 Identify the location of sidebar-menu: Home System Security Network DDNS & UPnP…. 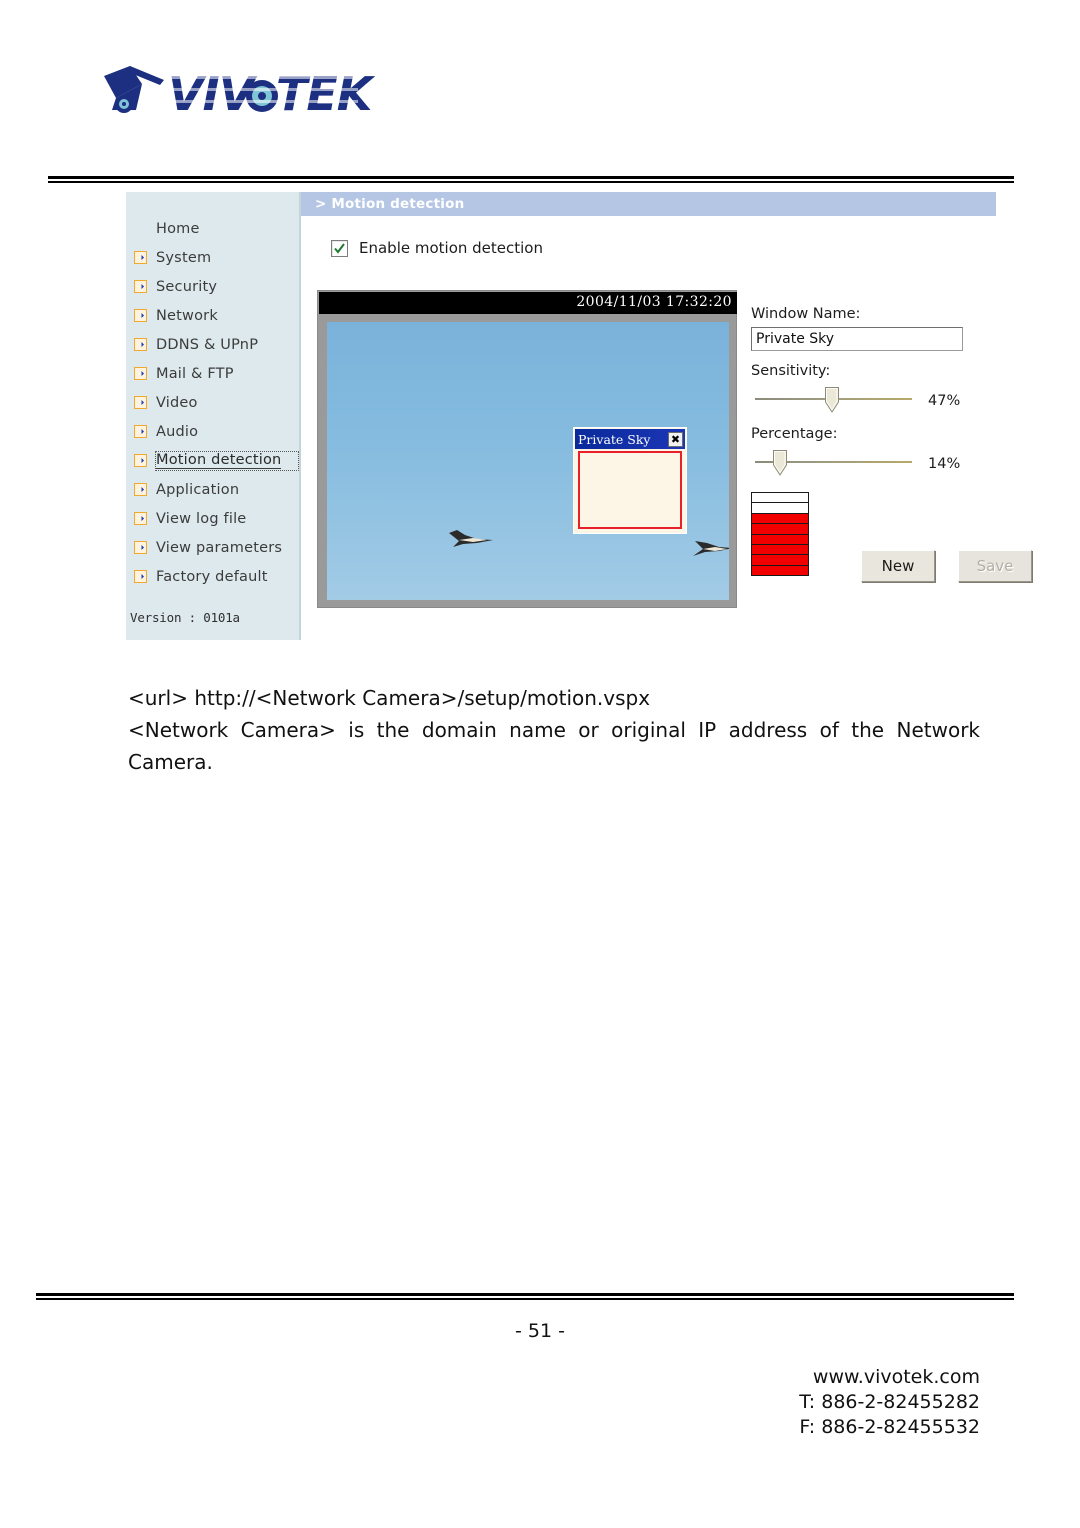
(213, 402).